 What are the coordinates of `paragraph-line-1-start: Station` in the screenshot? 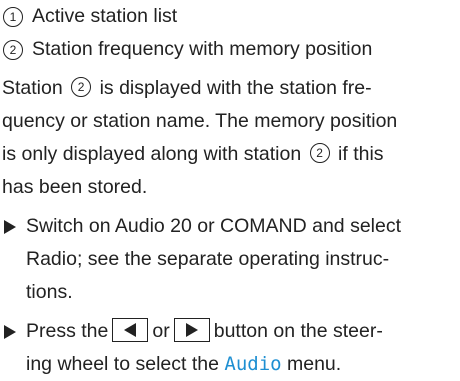 It's located at (32, 88).